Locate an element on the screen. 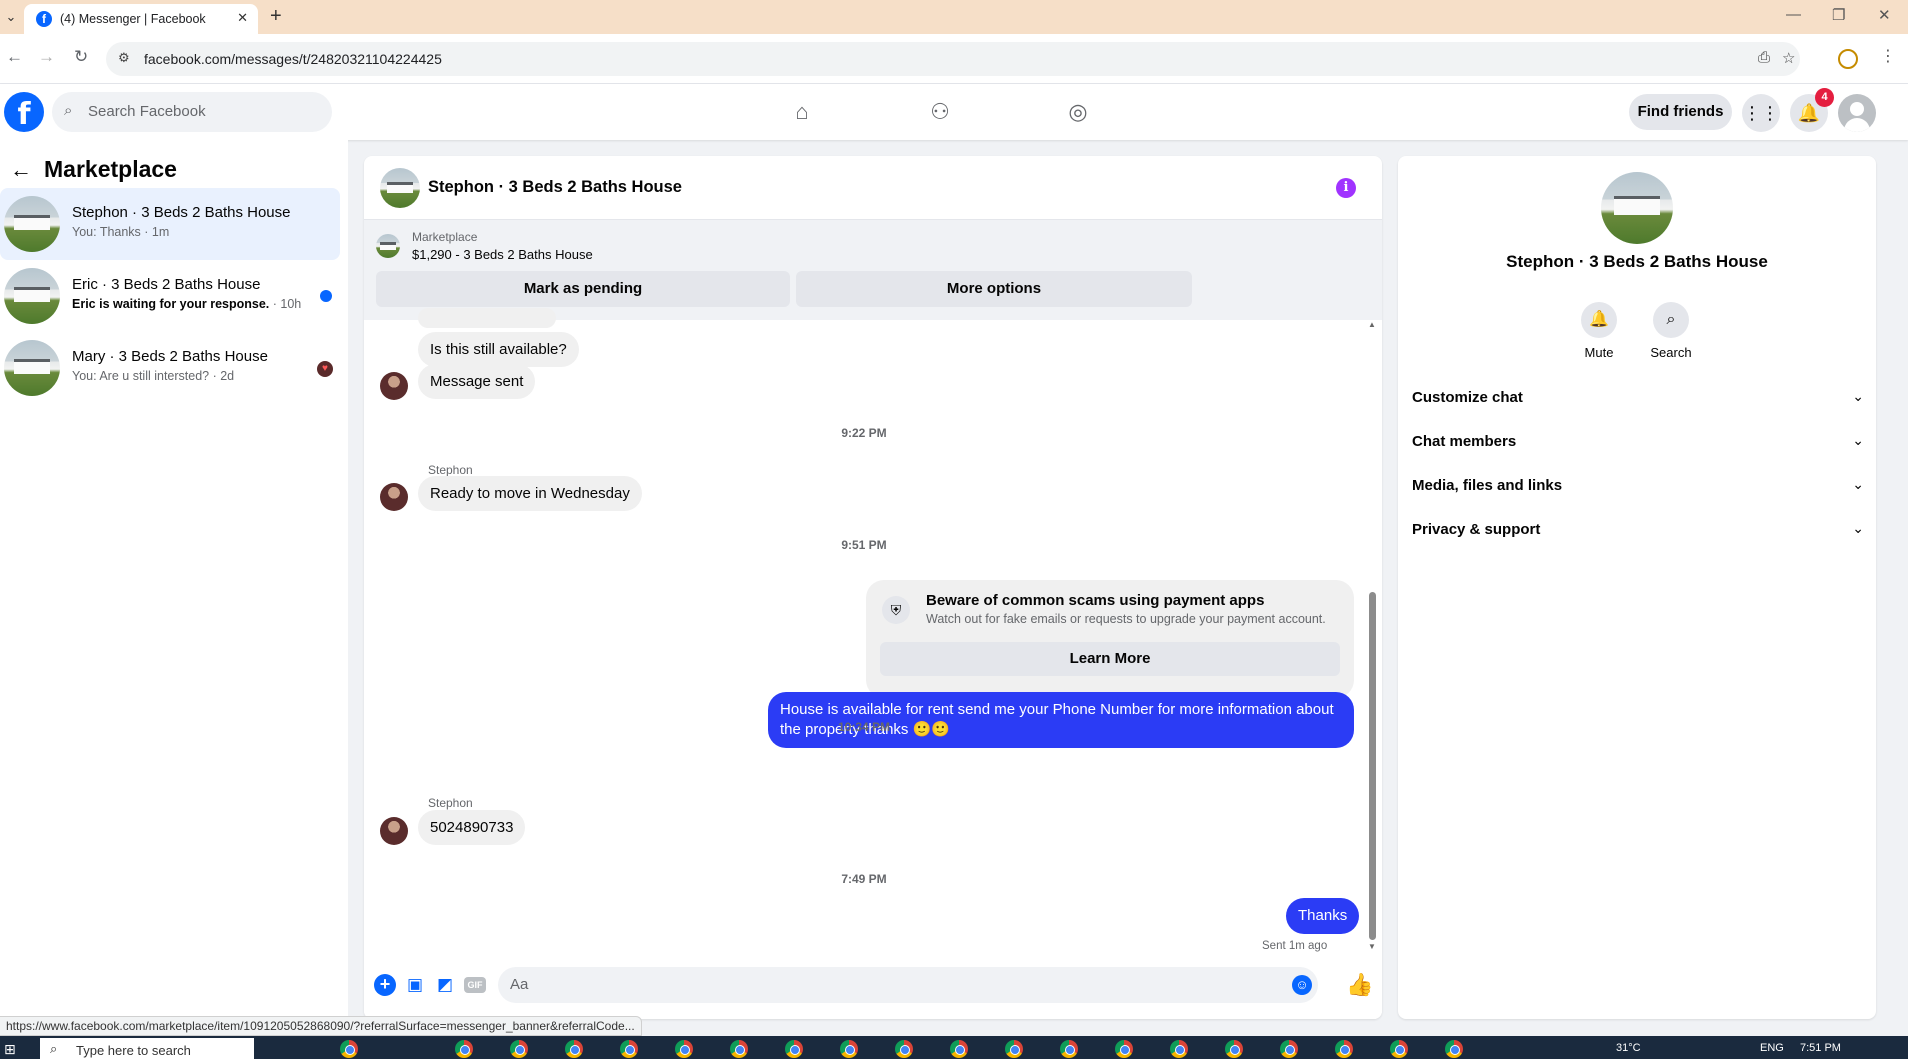 The image size is (1908, 1059). search-label: Search is located at coordinates (1671, 352).